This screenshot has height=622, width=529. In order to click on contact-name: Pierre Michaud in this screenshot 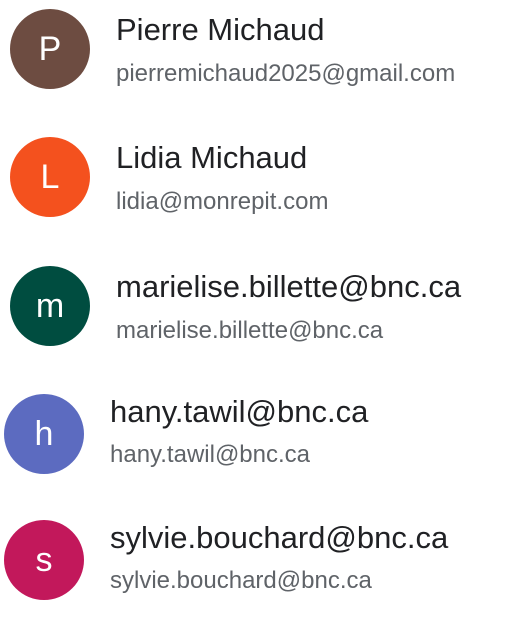, I will do `click(220, 29)`.